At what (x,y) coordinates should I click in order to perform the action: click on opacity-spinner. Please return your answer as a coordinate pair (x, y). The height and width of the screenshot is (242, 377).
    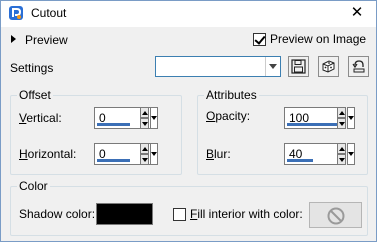
    Looking at the image, I should click on (346, 118).